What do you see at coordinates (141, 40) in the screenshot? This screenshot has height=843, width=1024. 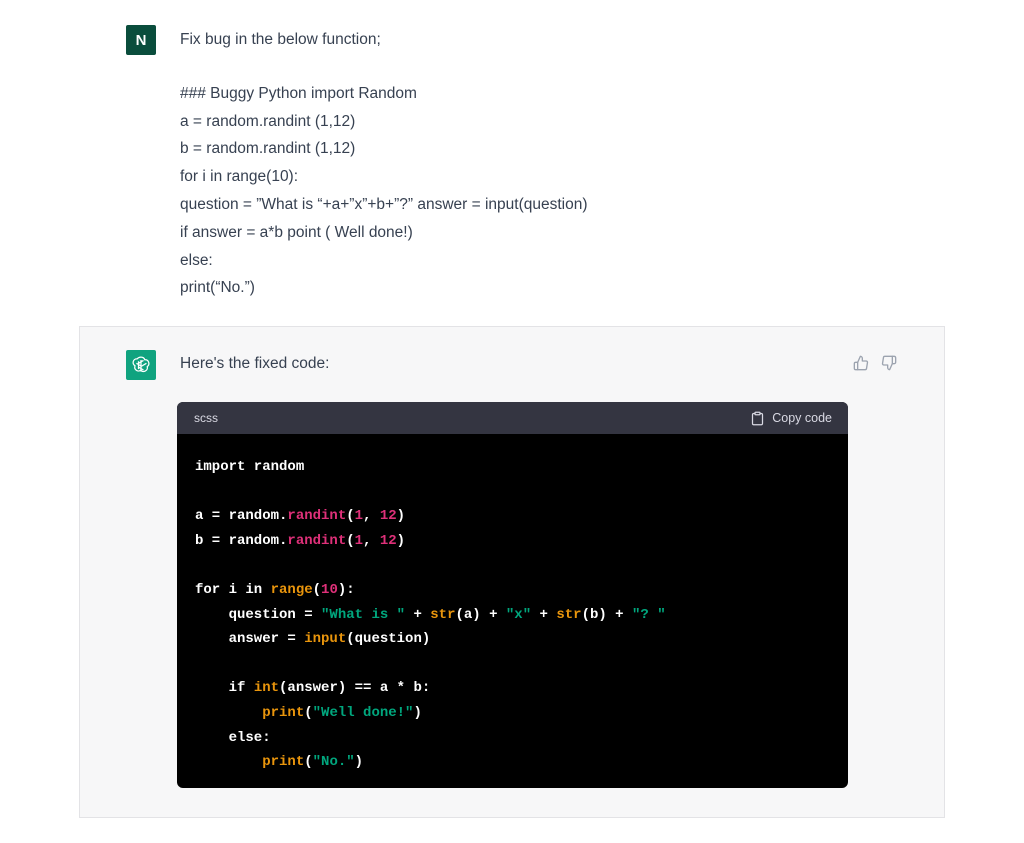 I see `user-avatar: N` at bounding box center [141, 40].